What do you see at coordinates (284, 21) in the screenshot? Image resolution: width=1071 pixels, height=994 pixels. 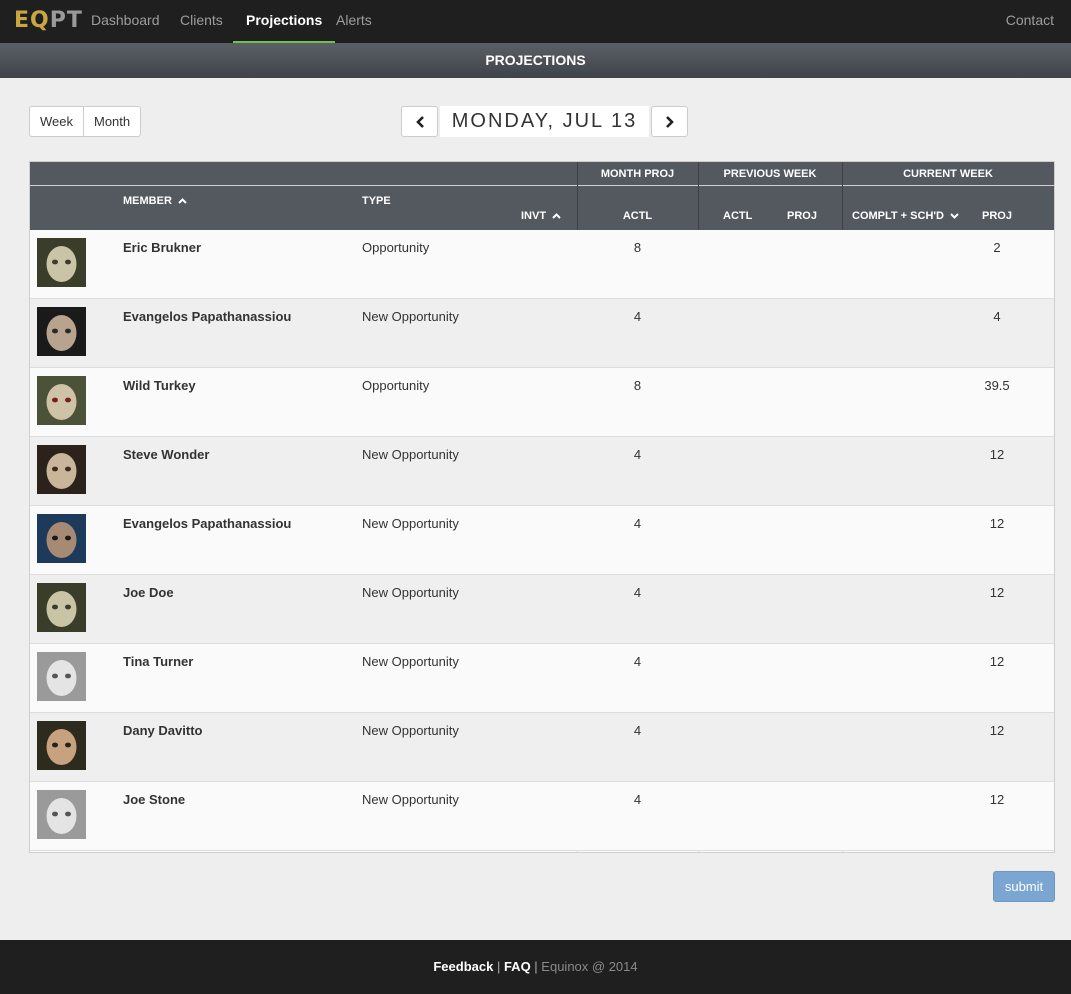 I see `nav-projections: Projections` at bounding box center [284, 21].